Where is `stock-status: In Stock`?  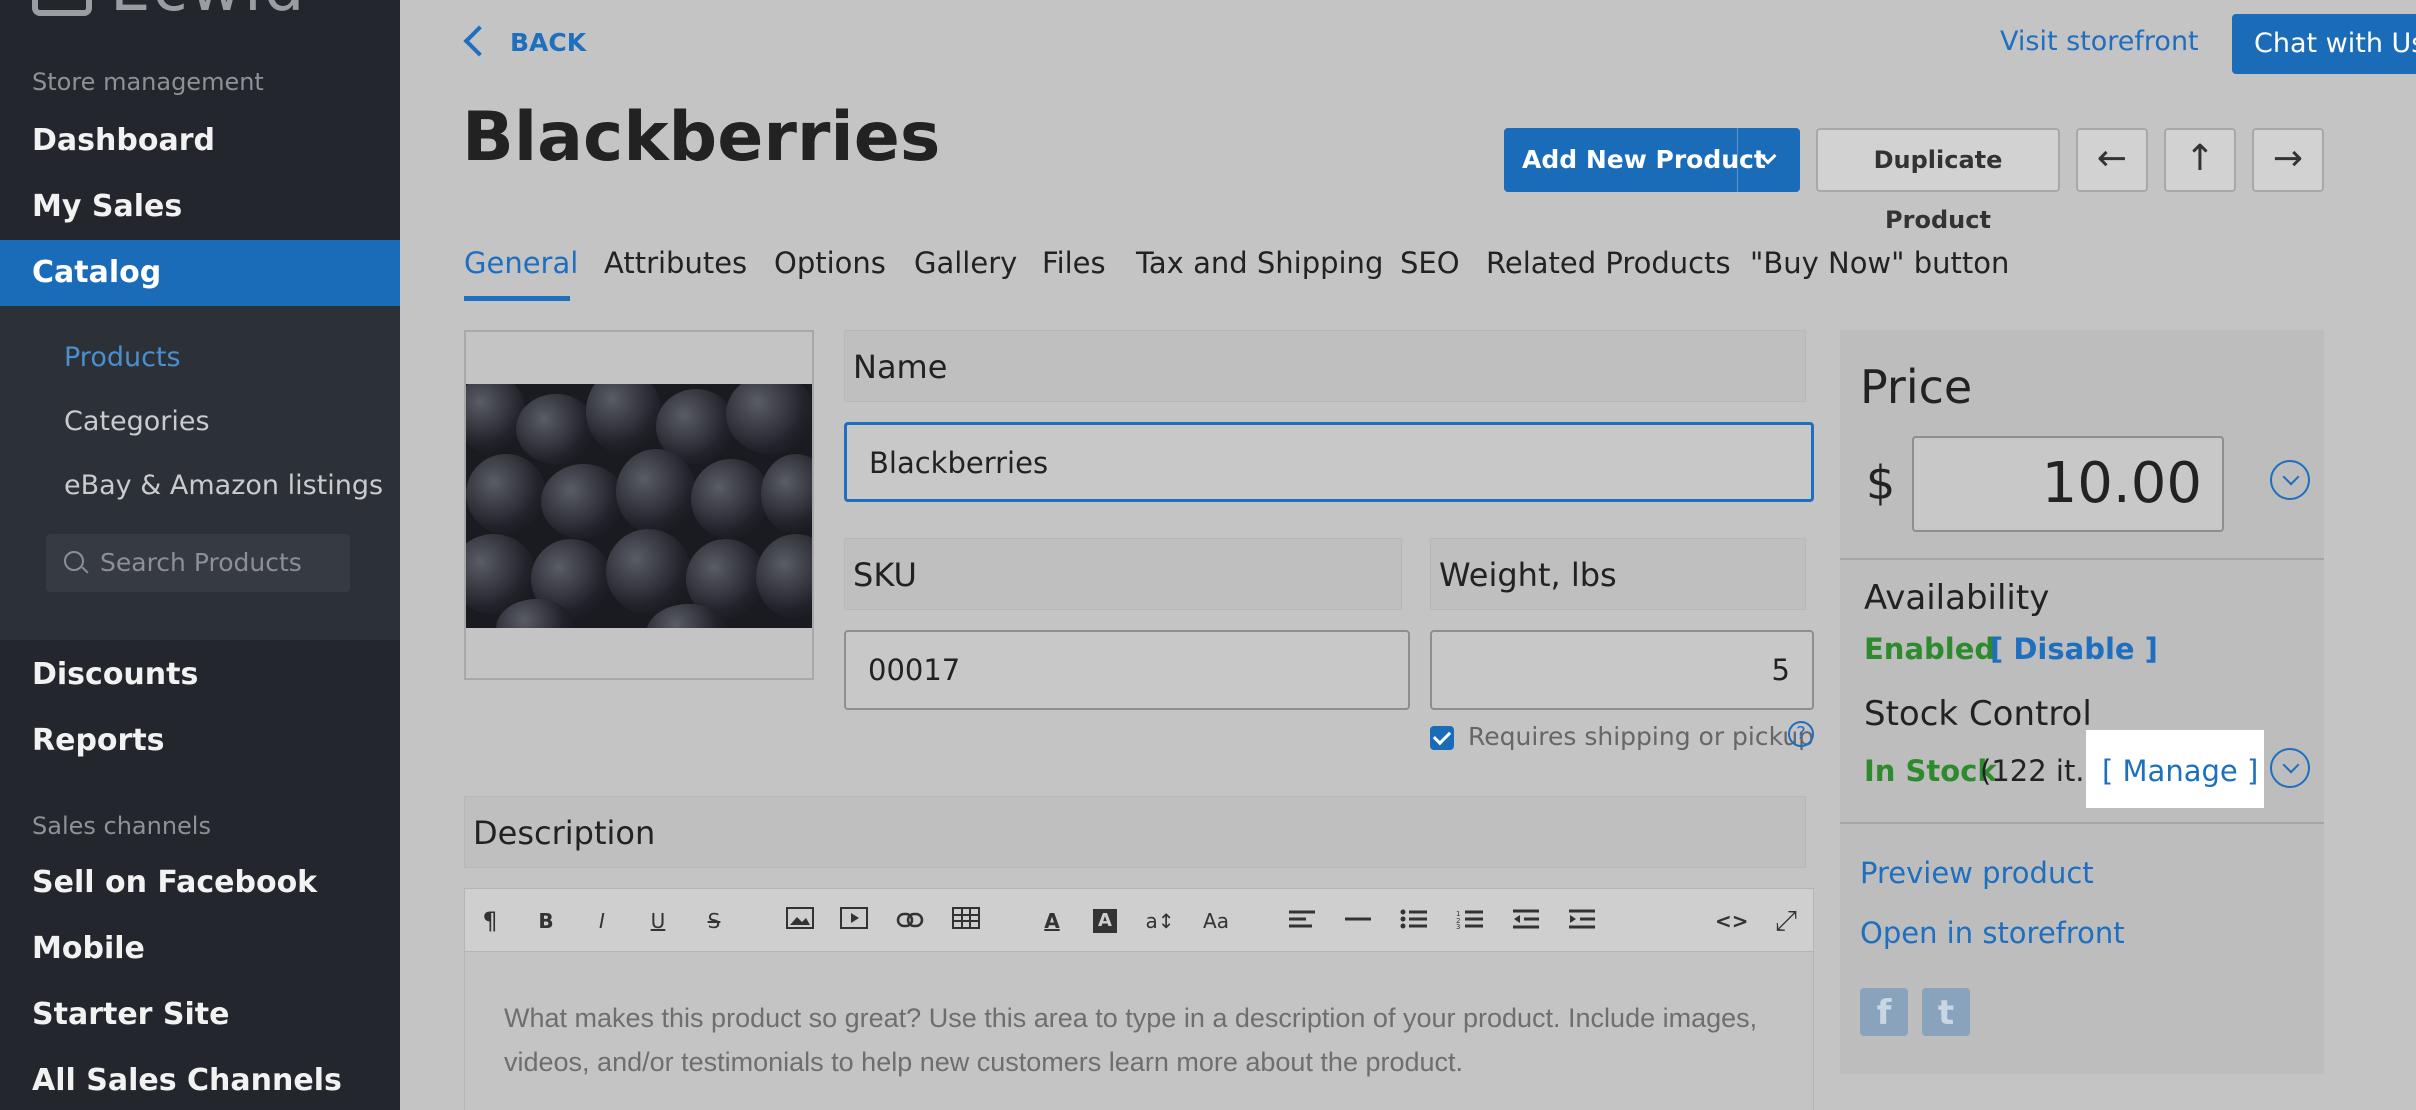
stock-status: In Stock is located at coordinates (1930, 771).